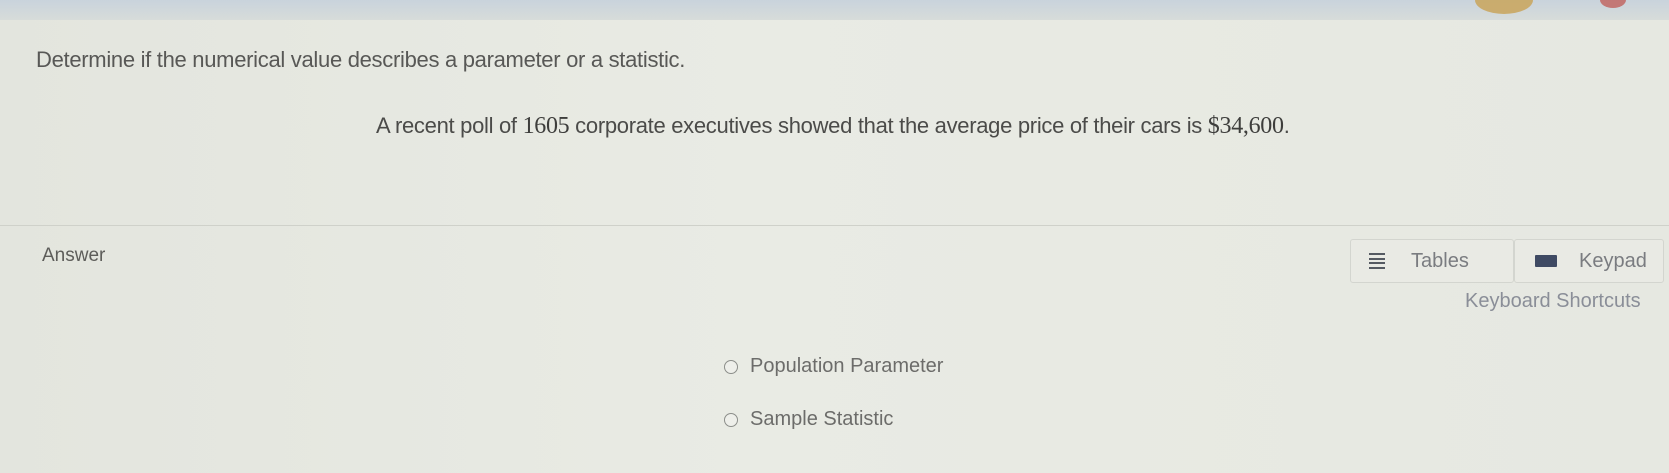 The image size is (1669, 473). Describe the element at coordinates (1245, 126) in the screenshot. I see `average-price: $34,600` at that location.